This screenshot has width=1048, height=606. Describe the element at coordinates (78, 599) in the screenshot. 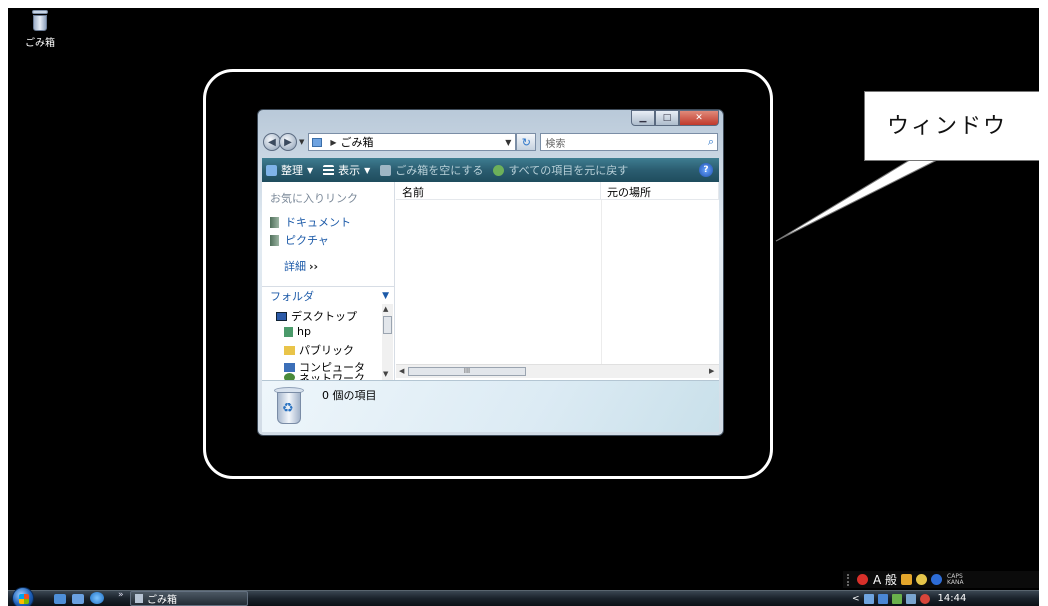

I see `switch-windows-icon` at that location.